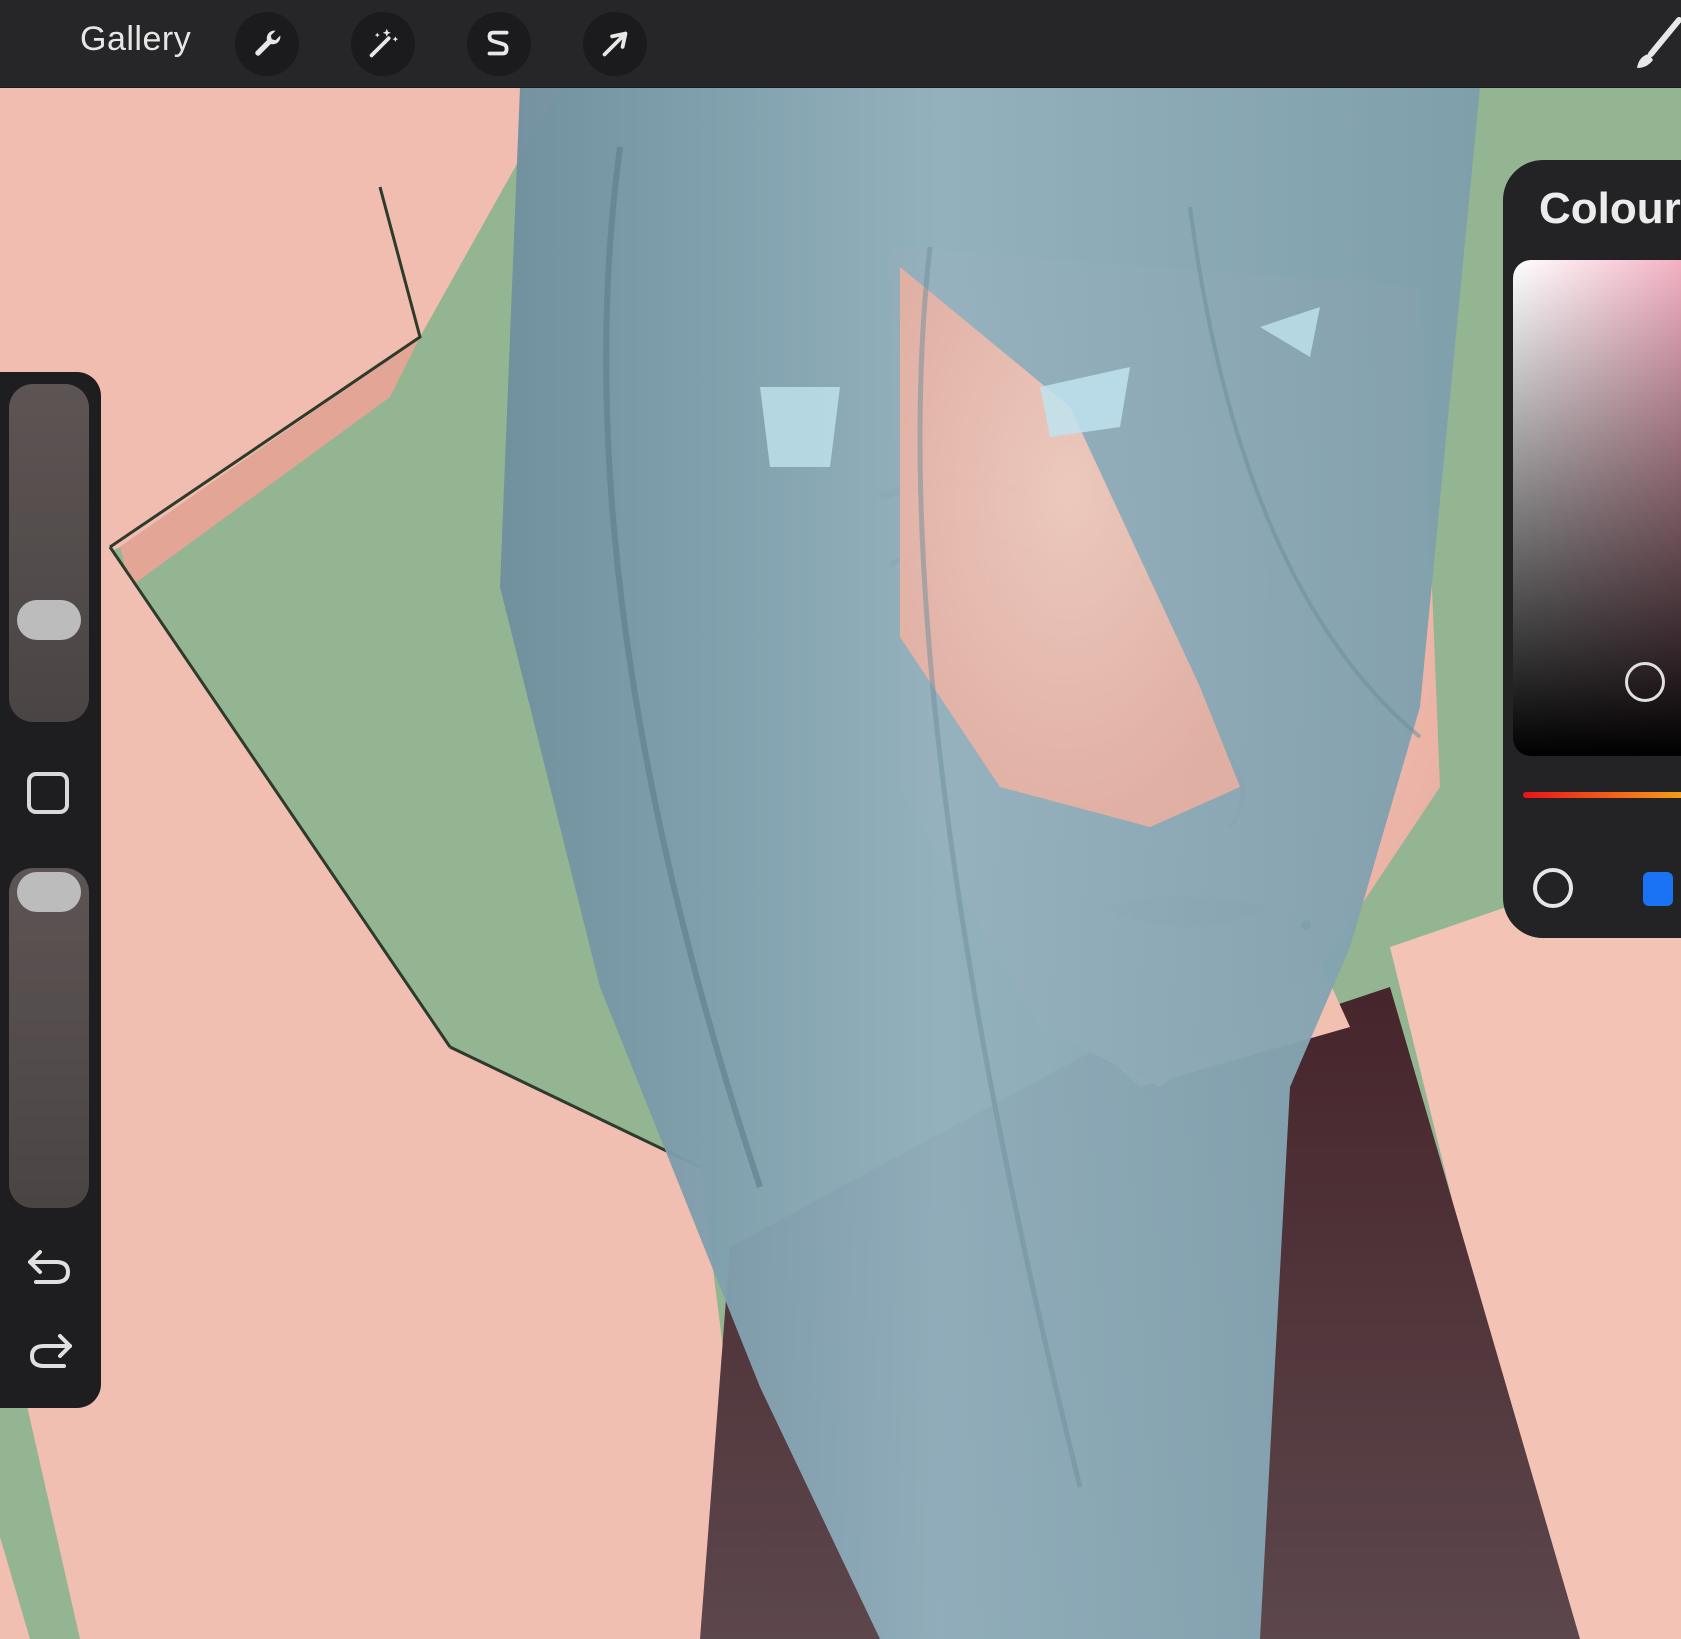 This screenshot has height=1639, width=1681. I want to click on transform-button, so click(615, 44).